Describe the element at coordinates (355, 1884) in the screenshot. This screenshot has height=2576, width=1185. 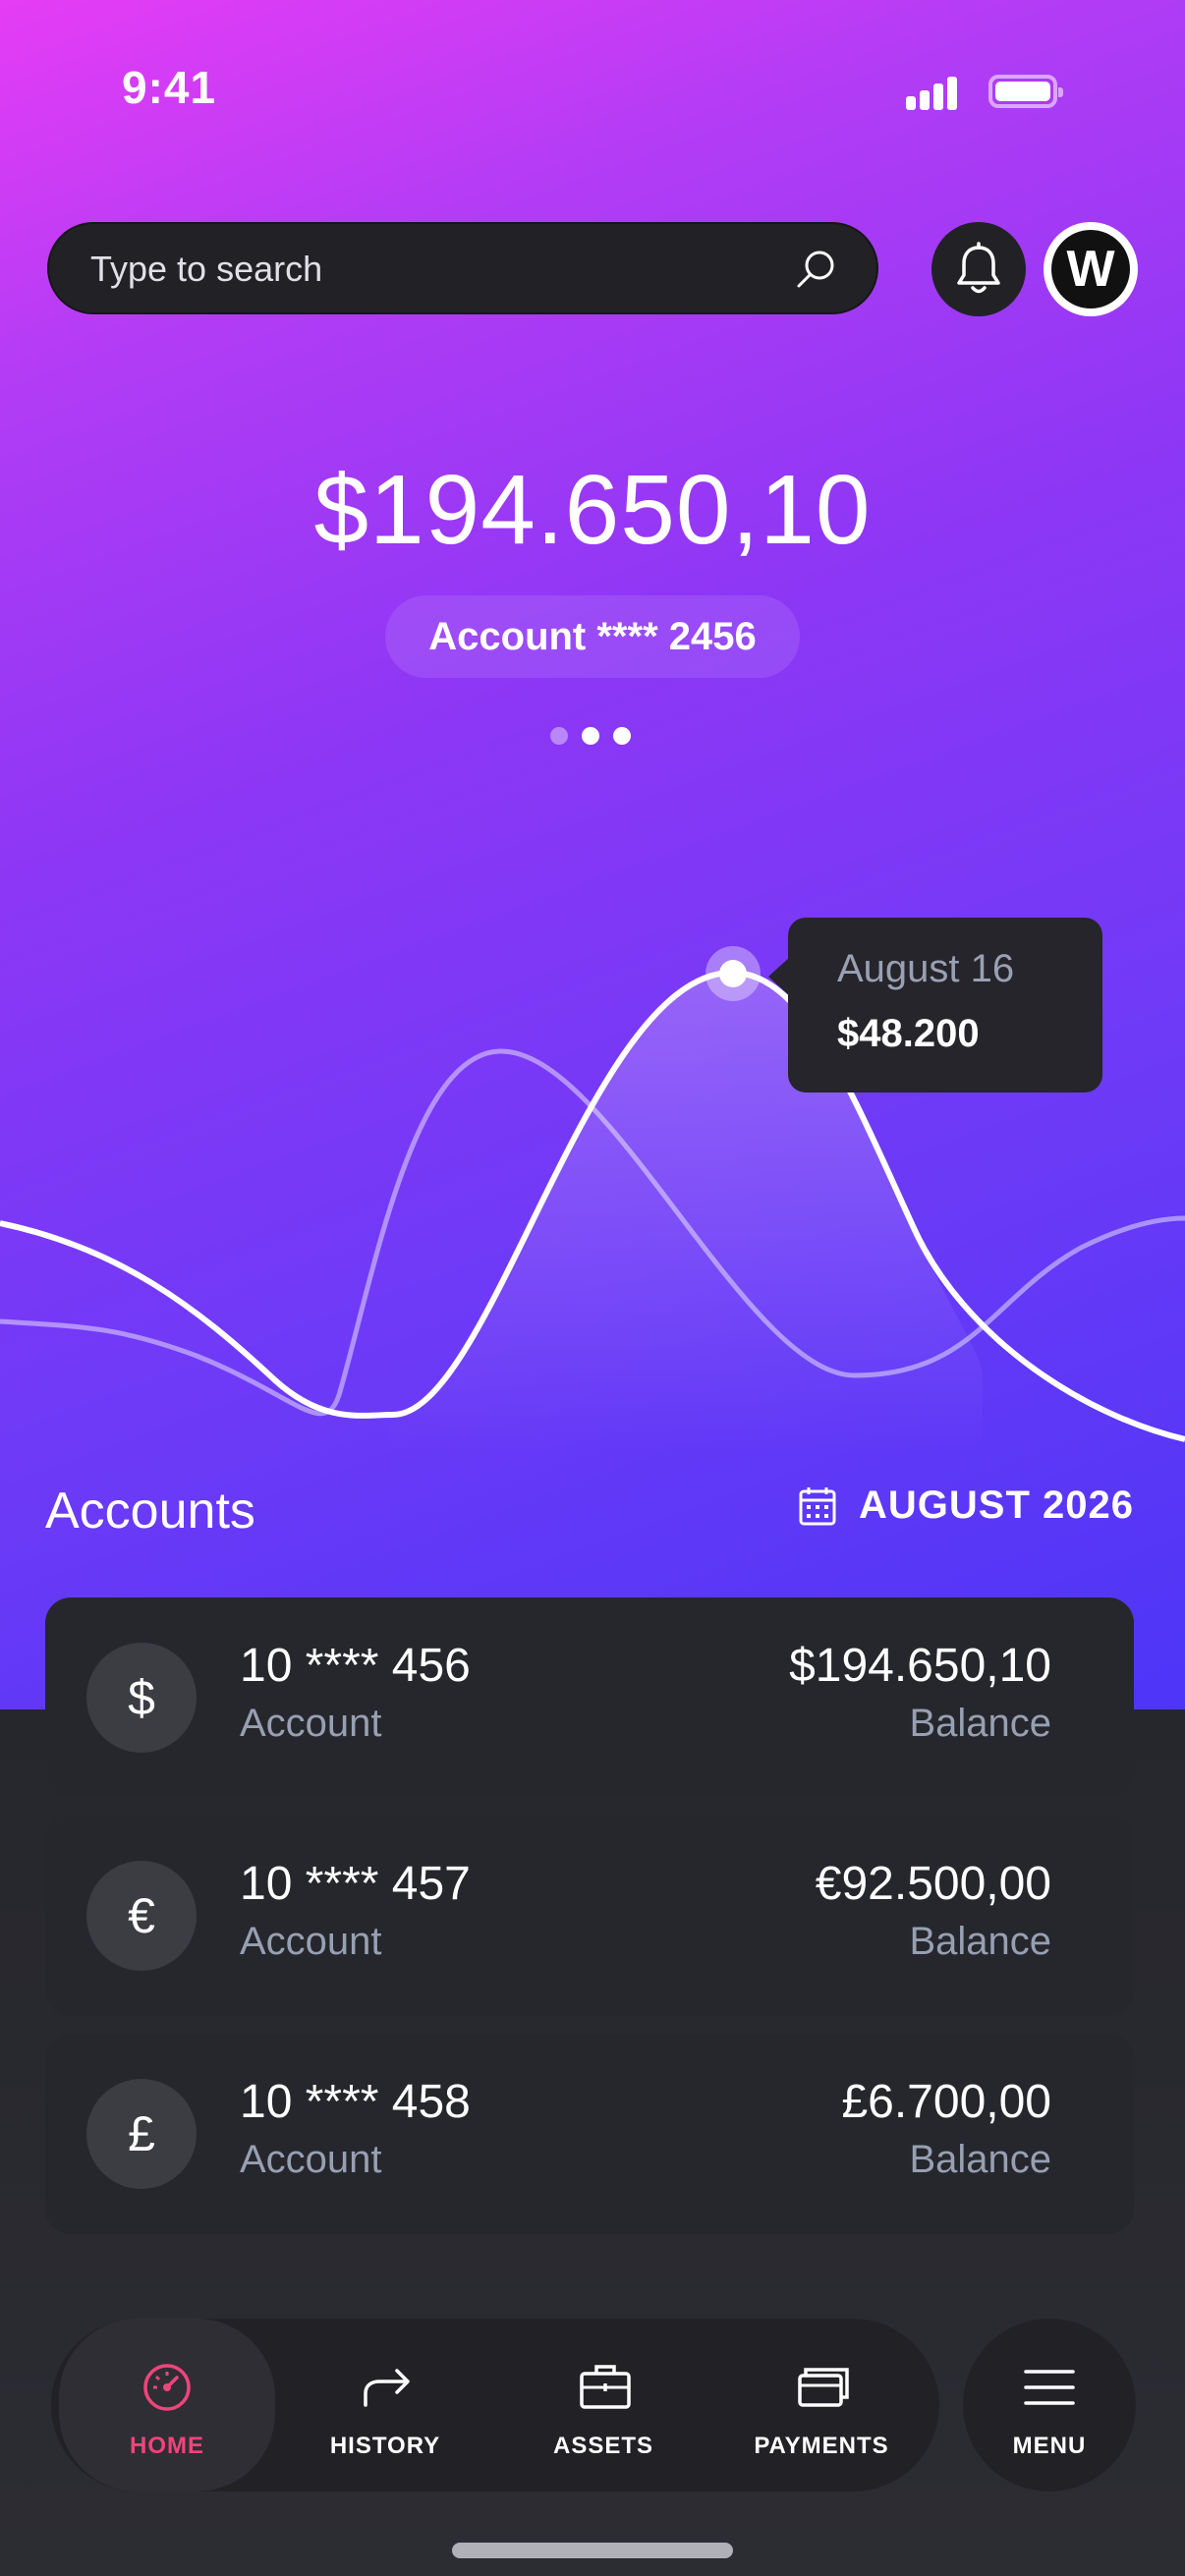
I see `account-number: 10 **** 457` at that location.